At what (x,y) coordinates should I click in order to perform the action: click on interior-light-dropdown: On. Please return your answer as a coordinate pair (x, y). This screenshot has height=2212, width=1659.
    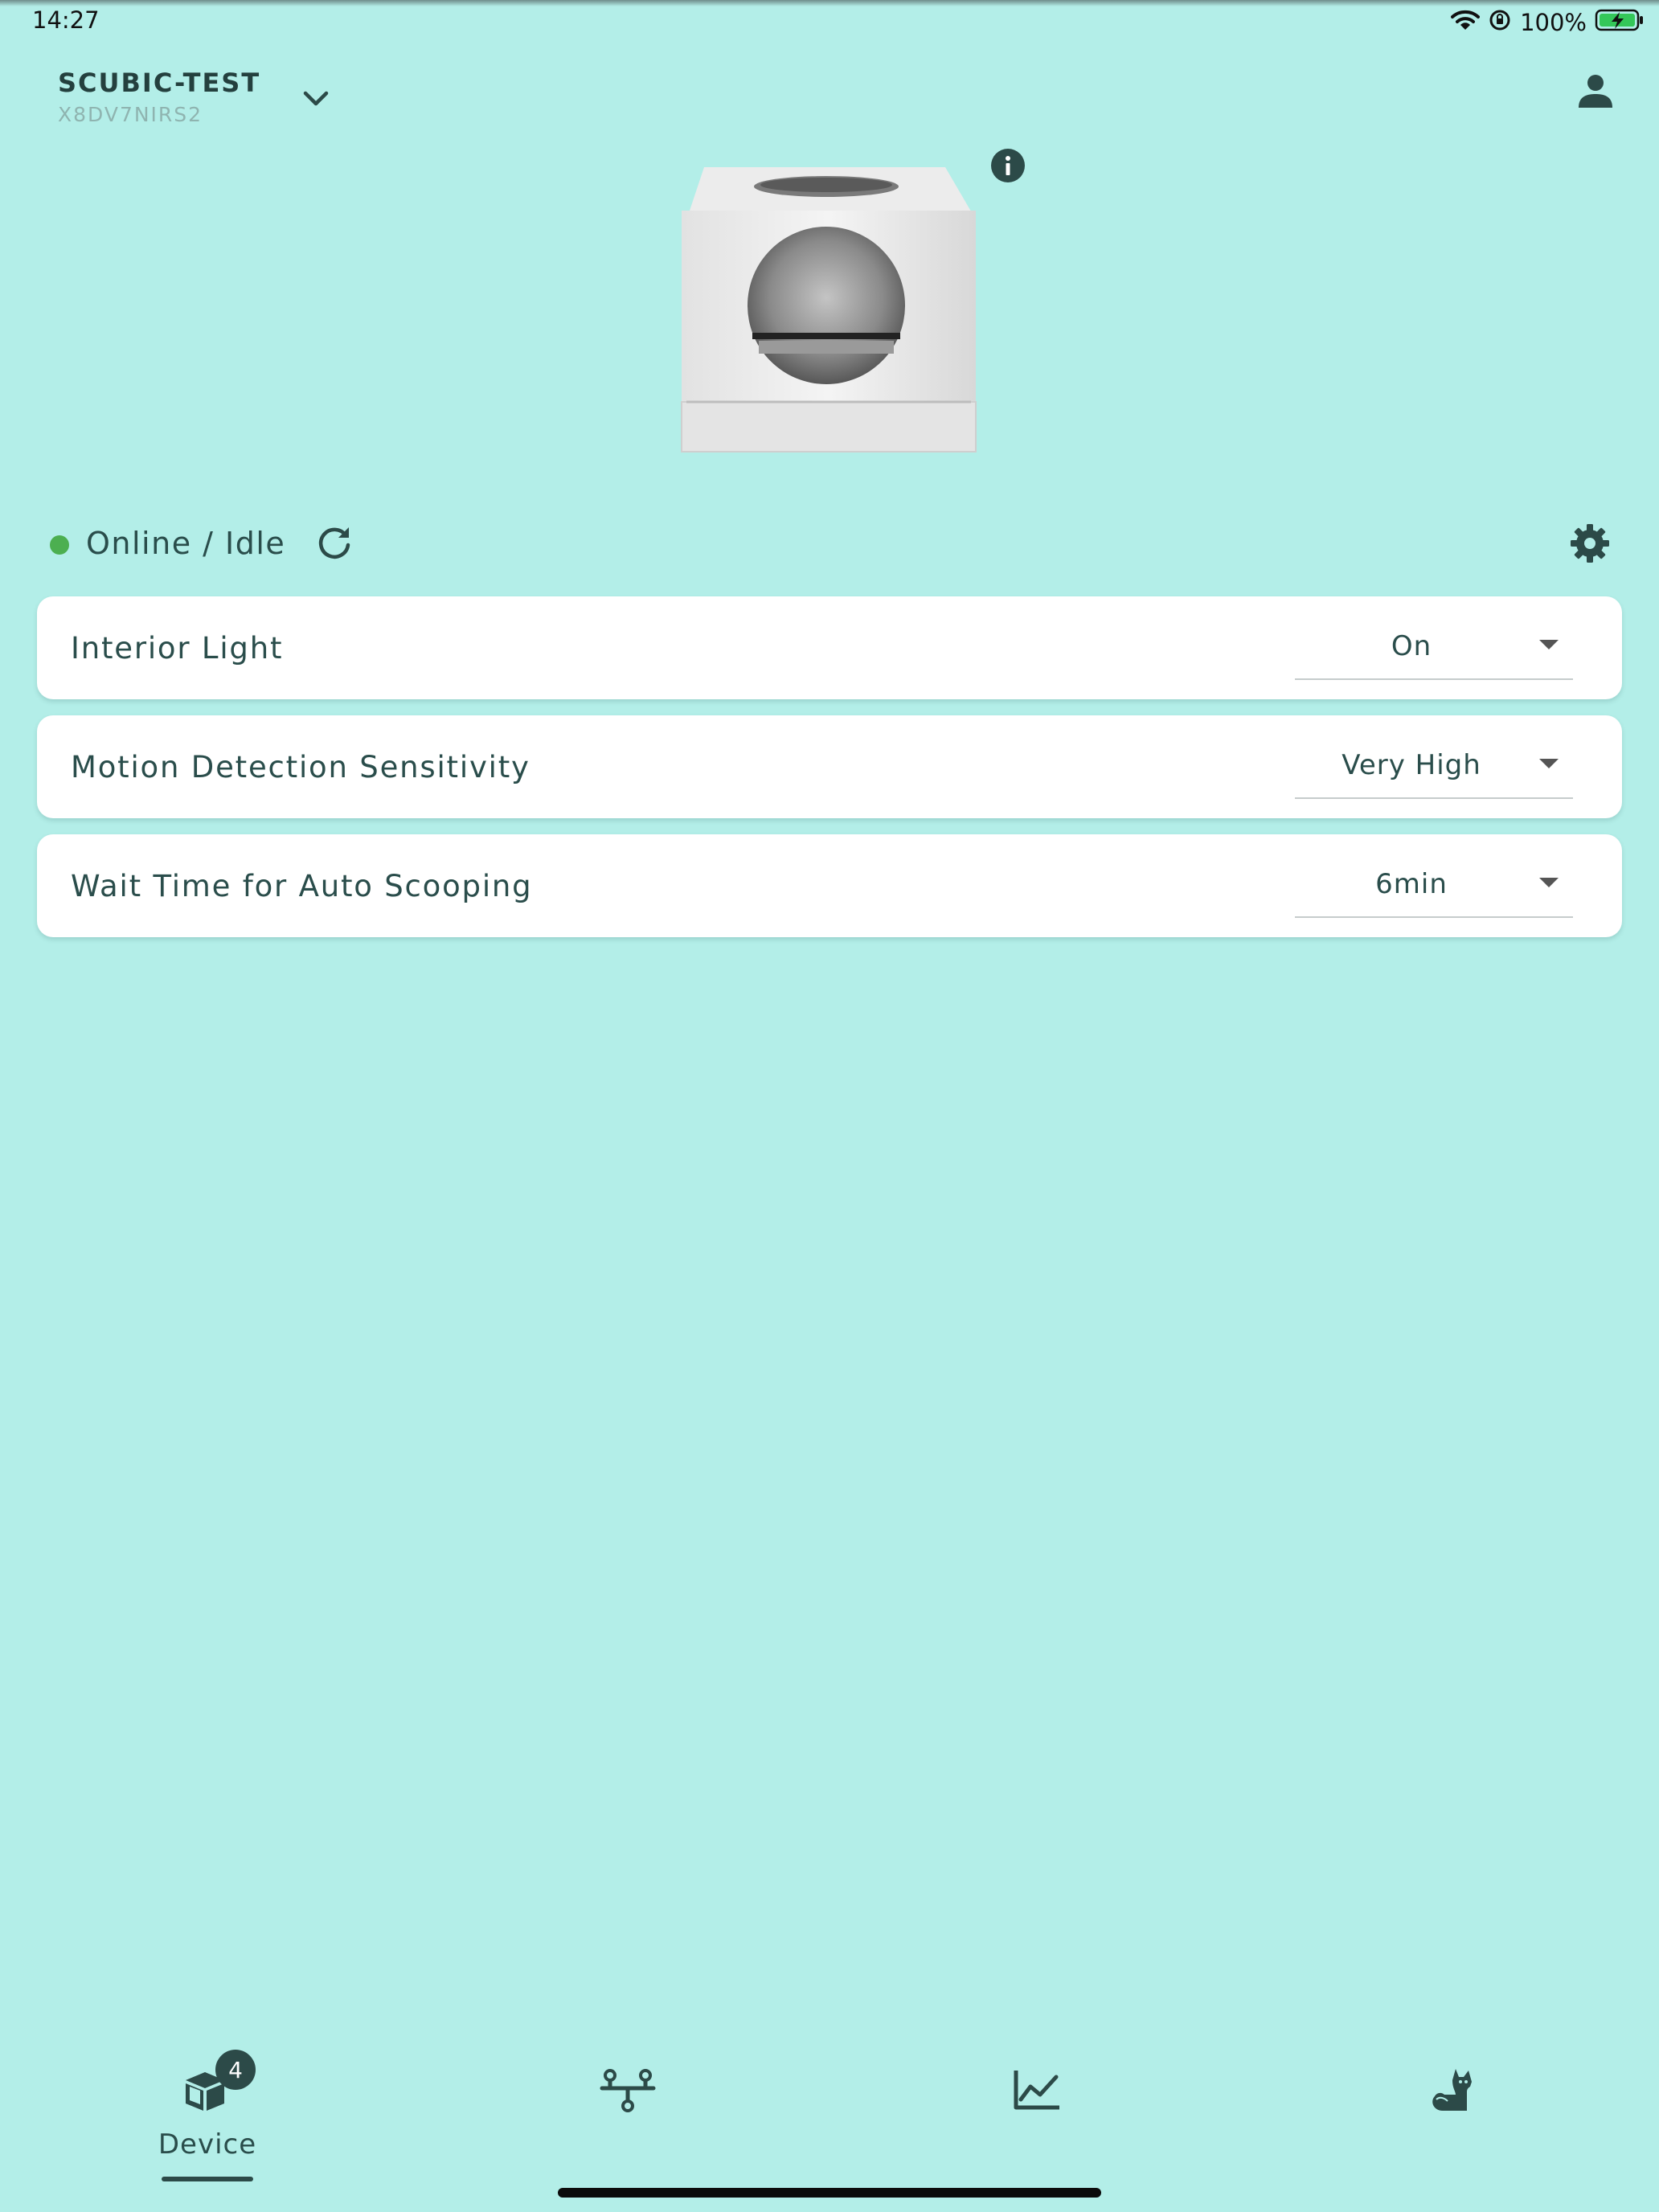
    Looking at the image, I should click on (1434, 647).